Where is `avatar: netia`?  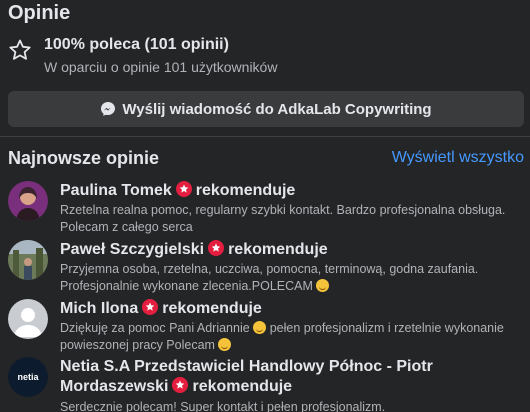
avatar: netia is located at coordinates (28, 377).